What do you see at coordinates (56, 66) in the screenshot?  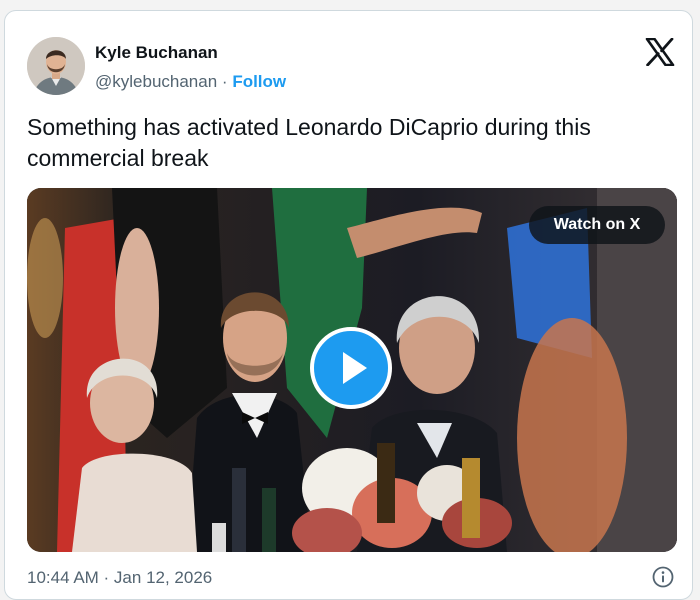 I see `avatar` at bounding box center [56, 66].